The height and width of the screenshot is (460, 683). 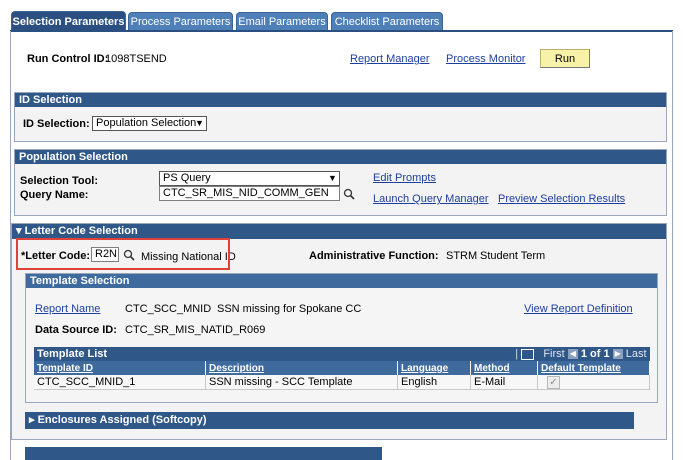 I want to click on template-selection-header: Template Selection, so click(x=341, y=281).